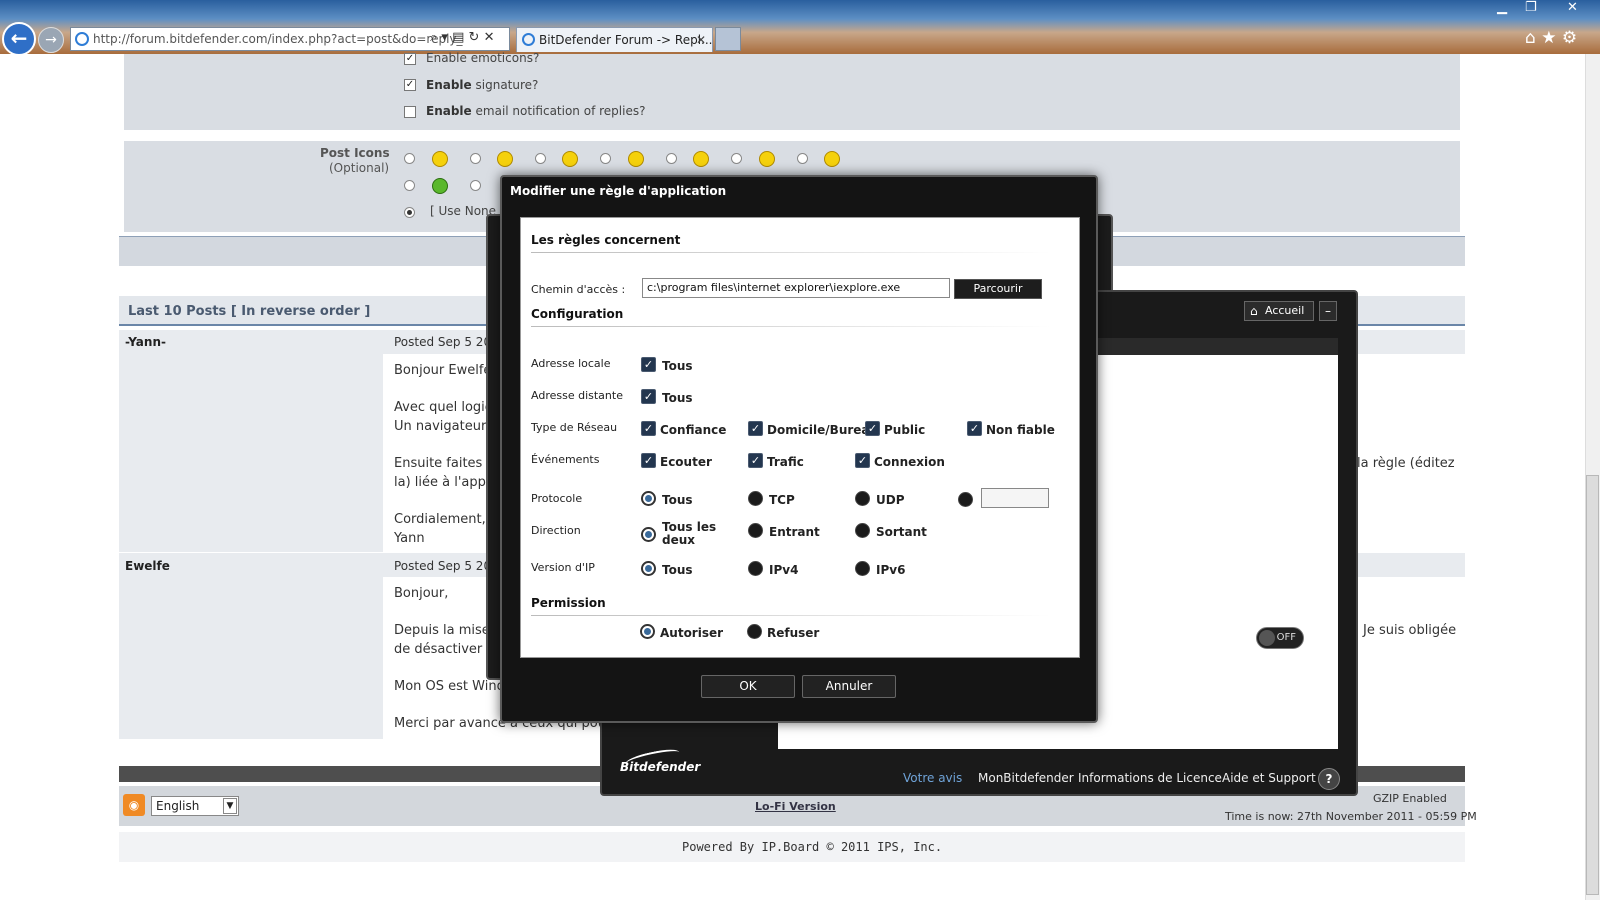 This screenshot has width=1600, height=900. Describe the element at coordinates (901, 532) in the screenshot. I see `direction-sortant-label: Sortant` at that location.